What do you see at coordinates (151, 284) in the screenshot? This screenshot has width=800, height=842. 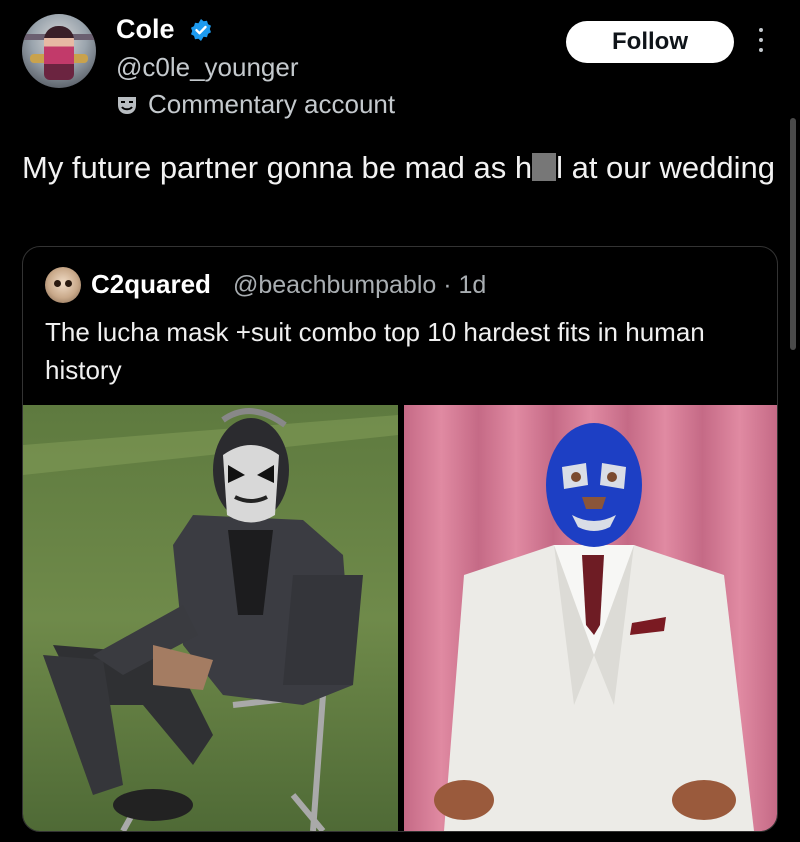 I see `quoted-author-name: C2quared` at bounding box center [151, 284].